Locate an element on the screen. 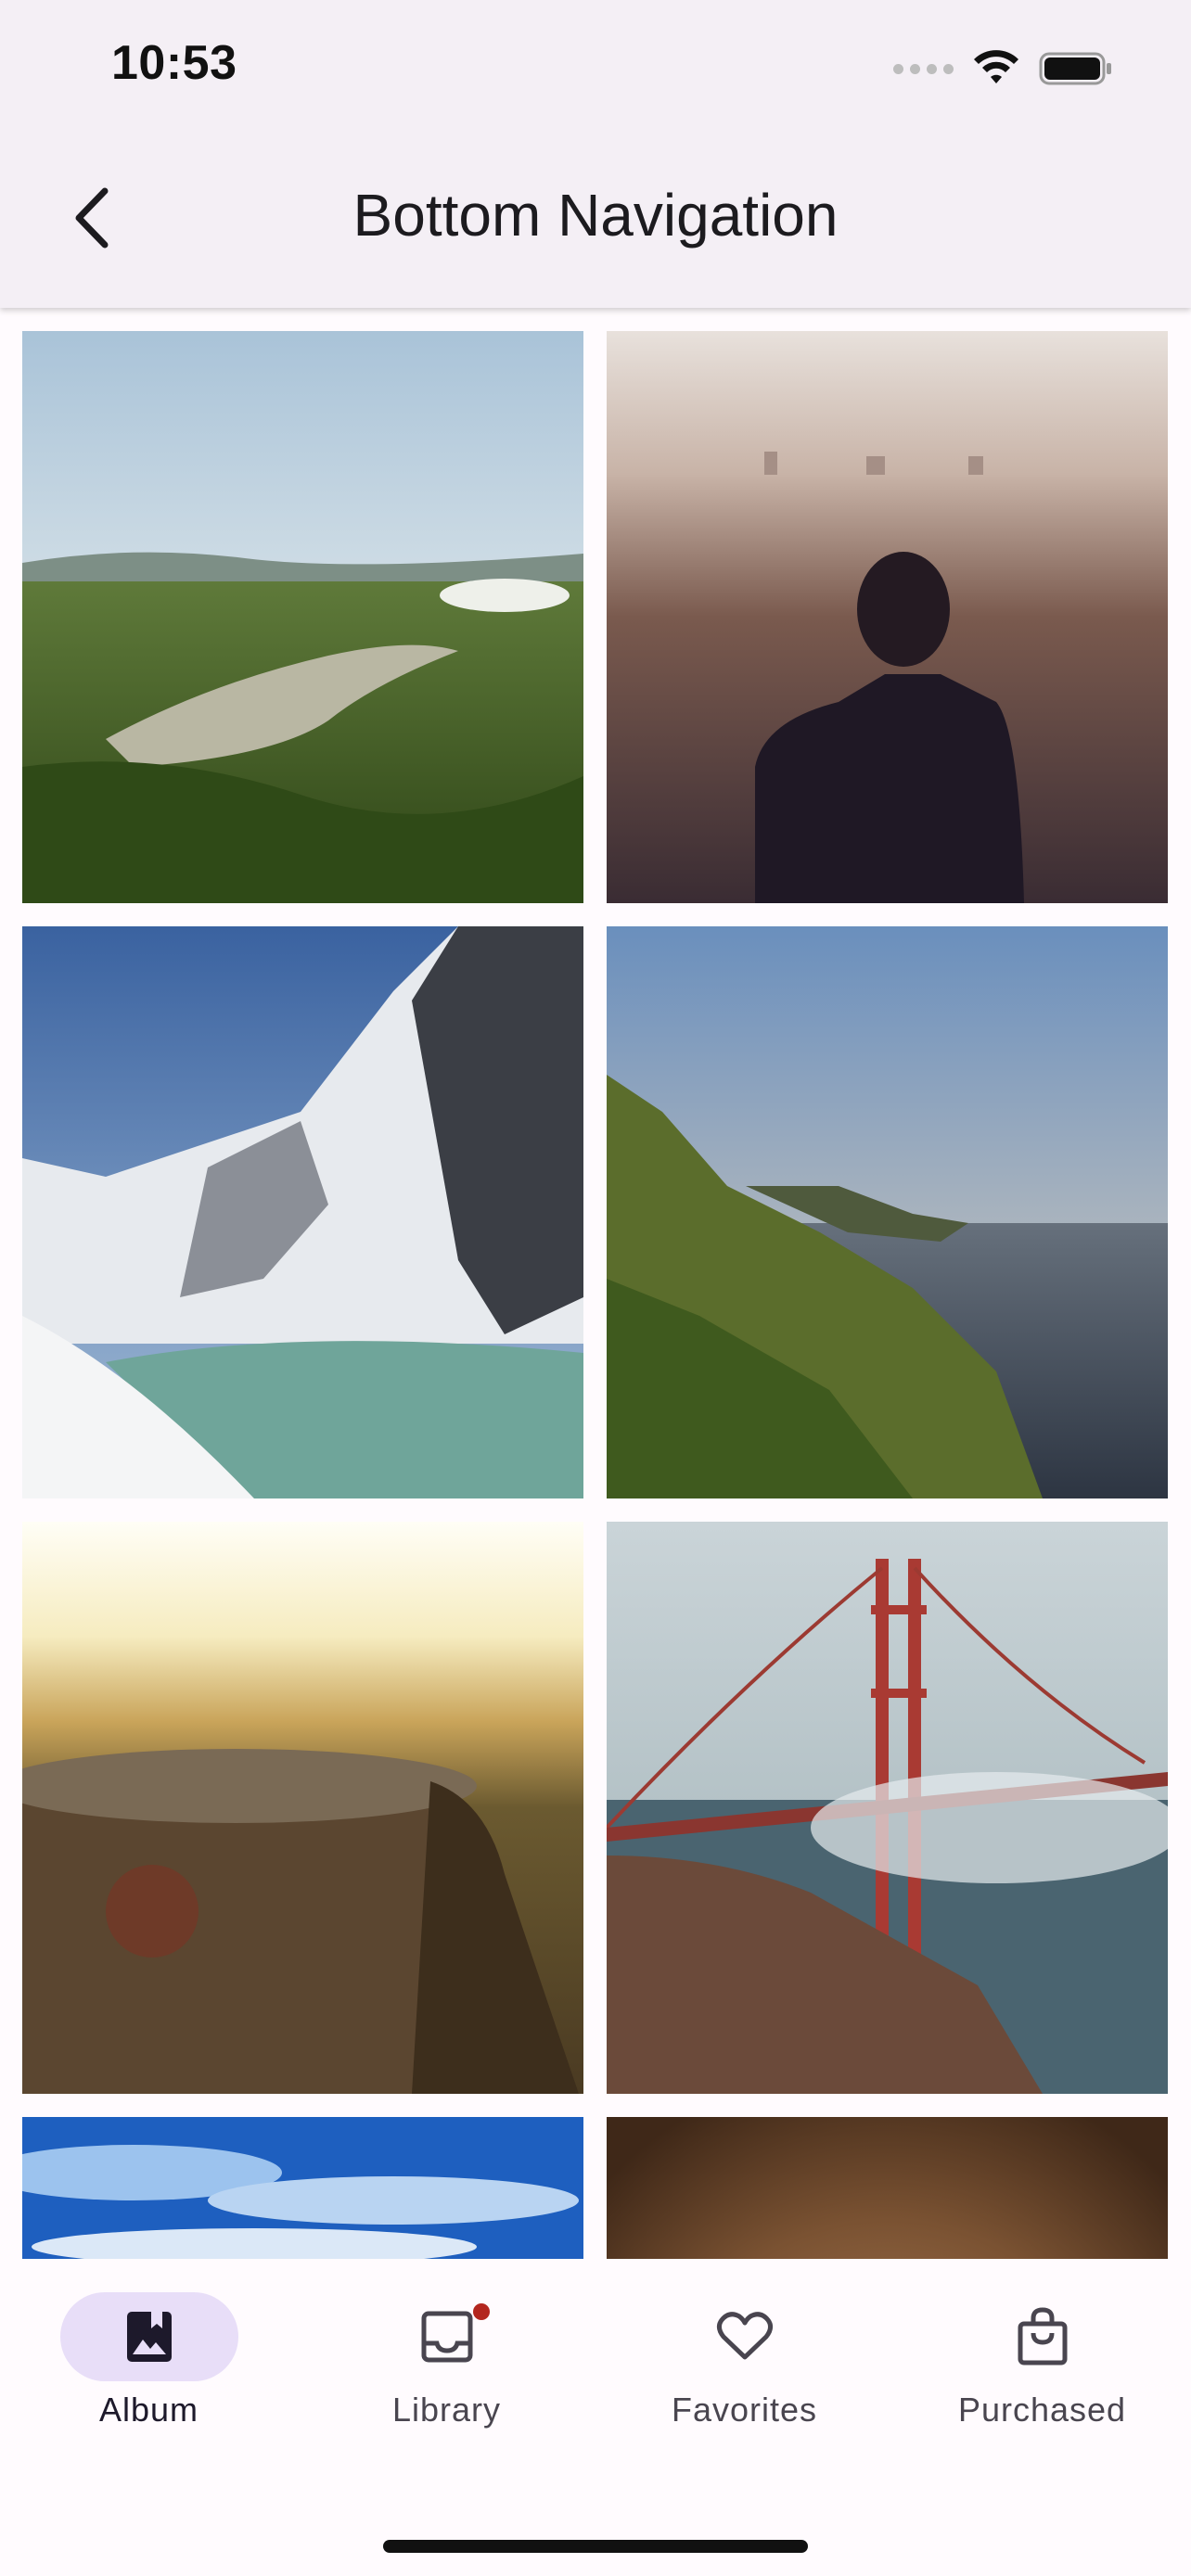 The height and width of the screenshot is (2576, 1191). notification-badge is located at coordinates (481, 2312).